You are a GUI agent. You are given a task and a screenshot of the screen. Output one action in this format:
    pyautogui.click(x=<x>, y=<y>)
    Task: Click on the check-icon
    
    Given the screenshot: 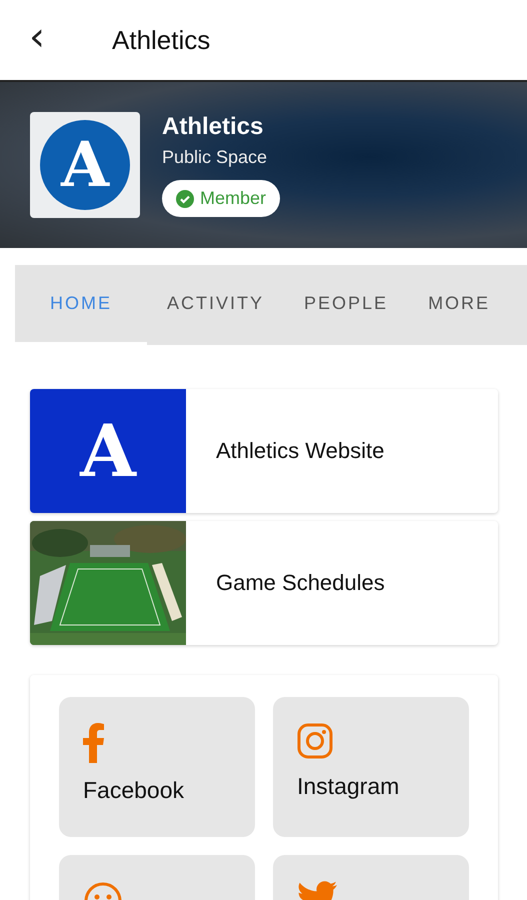 What is the action you would take?
    pyautogui.click(x=185, y=199)
    